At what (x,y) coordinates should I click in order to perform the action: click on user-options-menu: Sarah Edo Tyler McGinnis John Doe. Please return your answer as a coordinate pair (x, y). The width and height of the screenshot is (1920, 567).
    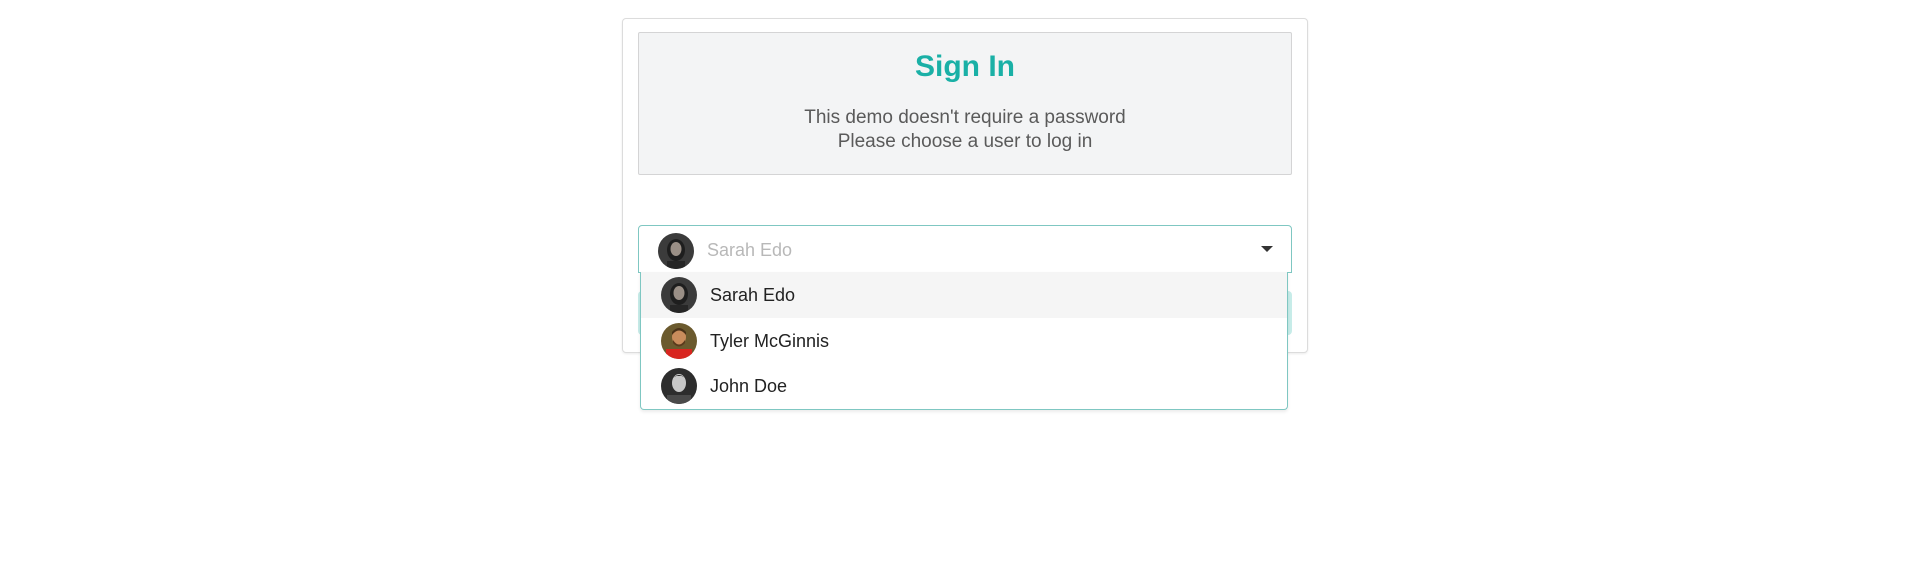
    Looking at the image, I should click on (964, 341).